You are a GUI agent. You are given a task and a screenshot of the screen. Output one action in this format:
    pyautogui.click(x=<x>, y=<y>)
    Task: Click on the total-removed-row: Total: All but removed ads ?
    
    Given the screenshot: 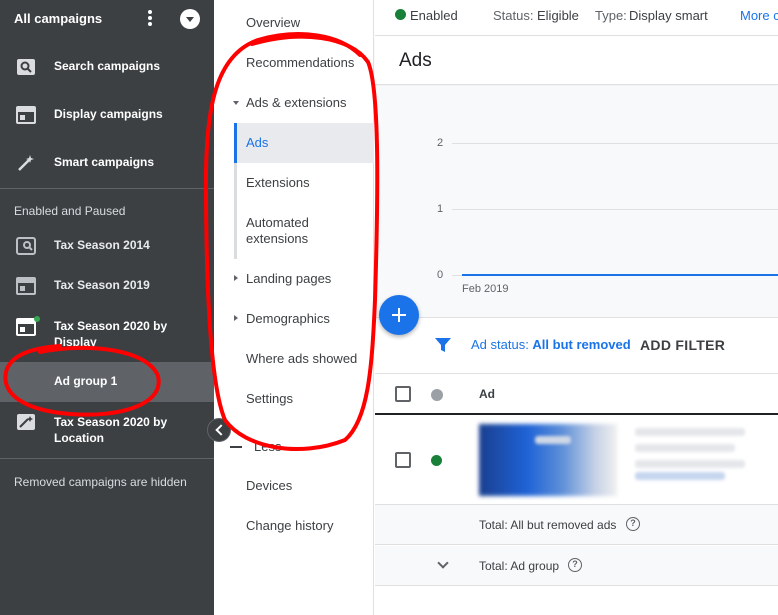 What is the action you would take?
    pyautogui.click(x=576, y=525)
    